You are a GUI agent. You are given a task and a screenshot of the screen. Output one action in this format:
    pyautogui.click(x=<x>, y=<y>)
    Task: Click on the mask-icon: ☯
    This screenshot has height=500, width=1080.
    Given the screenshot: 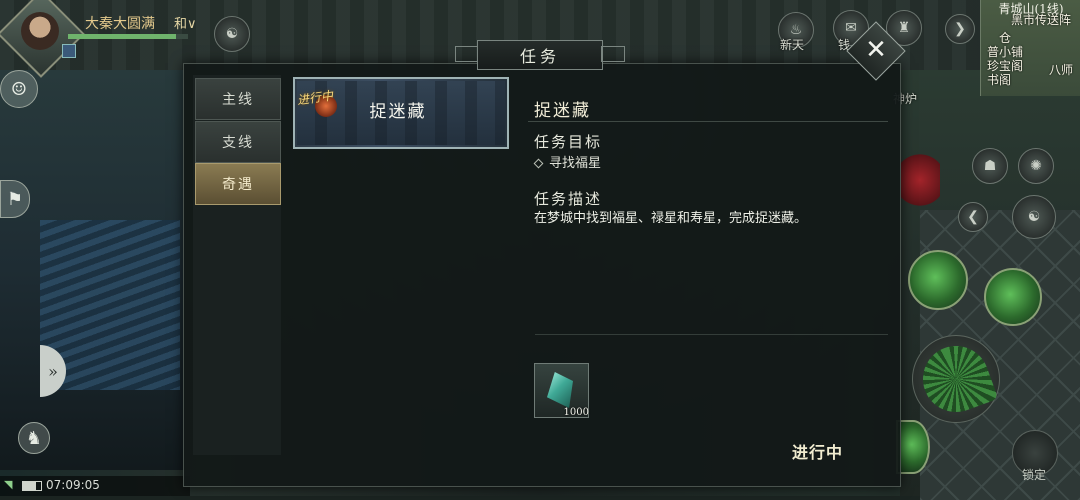 What is the action you would take?
    pyautogui.click(x=232, y=34)
    